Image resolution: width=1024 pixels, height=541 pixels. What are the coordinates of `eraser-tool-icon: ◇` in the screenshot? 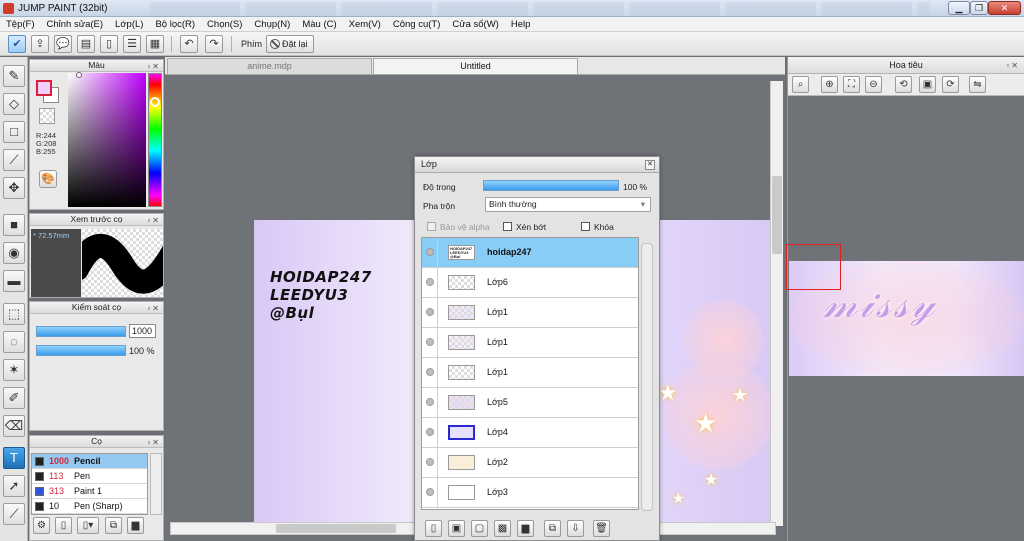 It's located at (14, 104).